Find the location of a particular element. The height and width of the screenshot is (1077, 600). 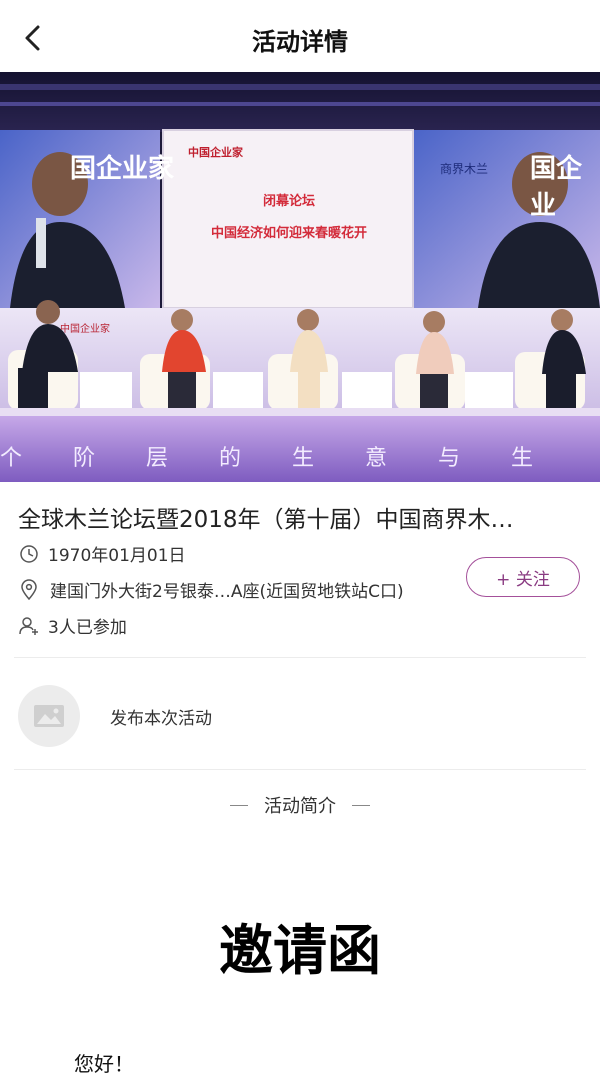

intro-section-title: 活动简介 is located at coordinates (300, 806).